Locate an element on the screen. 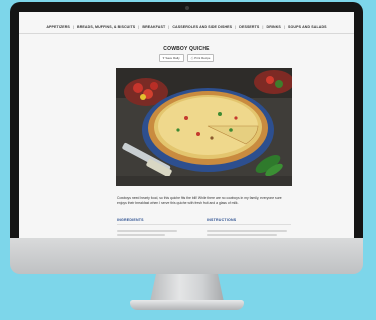 This screenshot has width=376, height=320. monitor-chin is located at coordinates (186, 256).